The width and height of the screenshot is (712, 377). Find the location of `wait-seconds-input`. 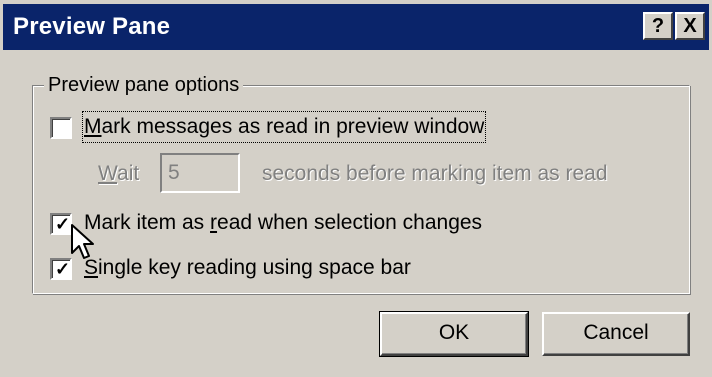

wait-seconds-input is located at coordinates (200, 173).